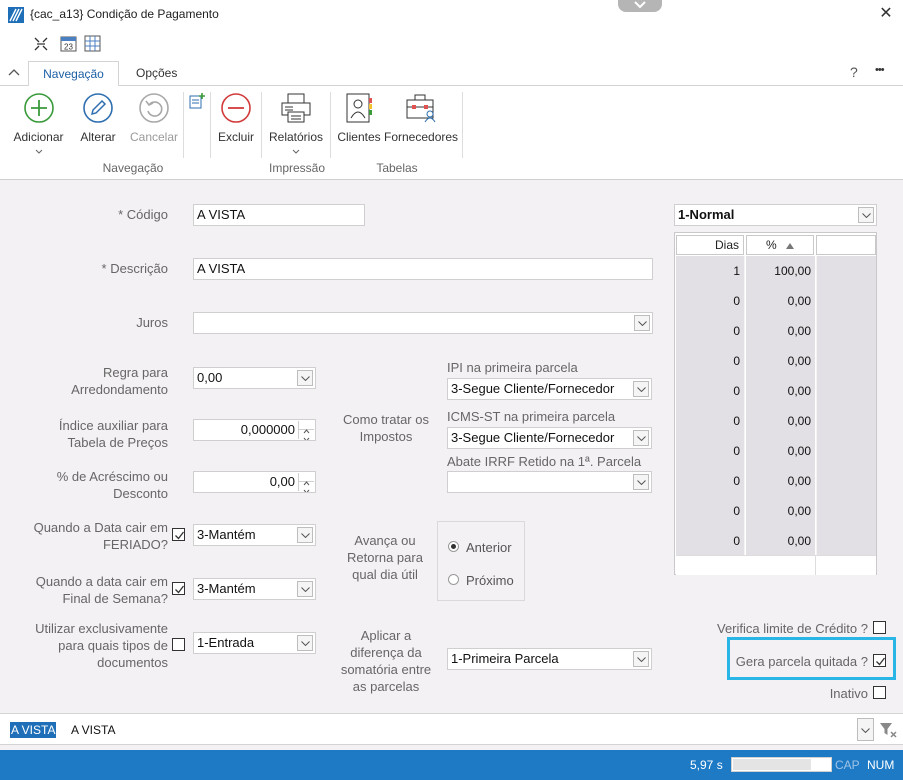 This screenshot has width=903, height=780. Describe the element at coordinates (73, 74) in the screenshot. I see `tab-navegacao: Navegação` at that location.